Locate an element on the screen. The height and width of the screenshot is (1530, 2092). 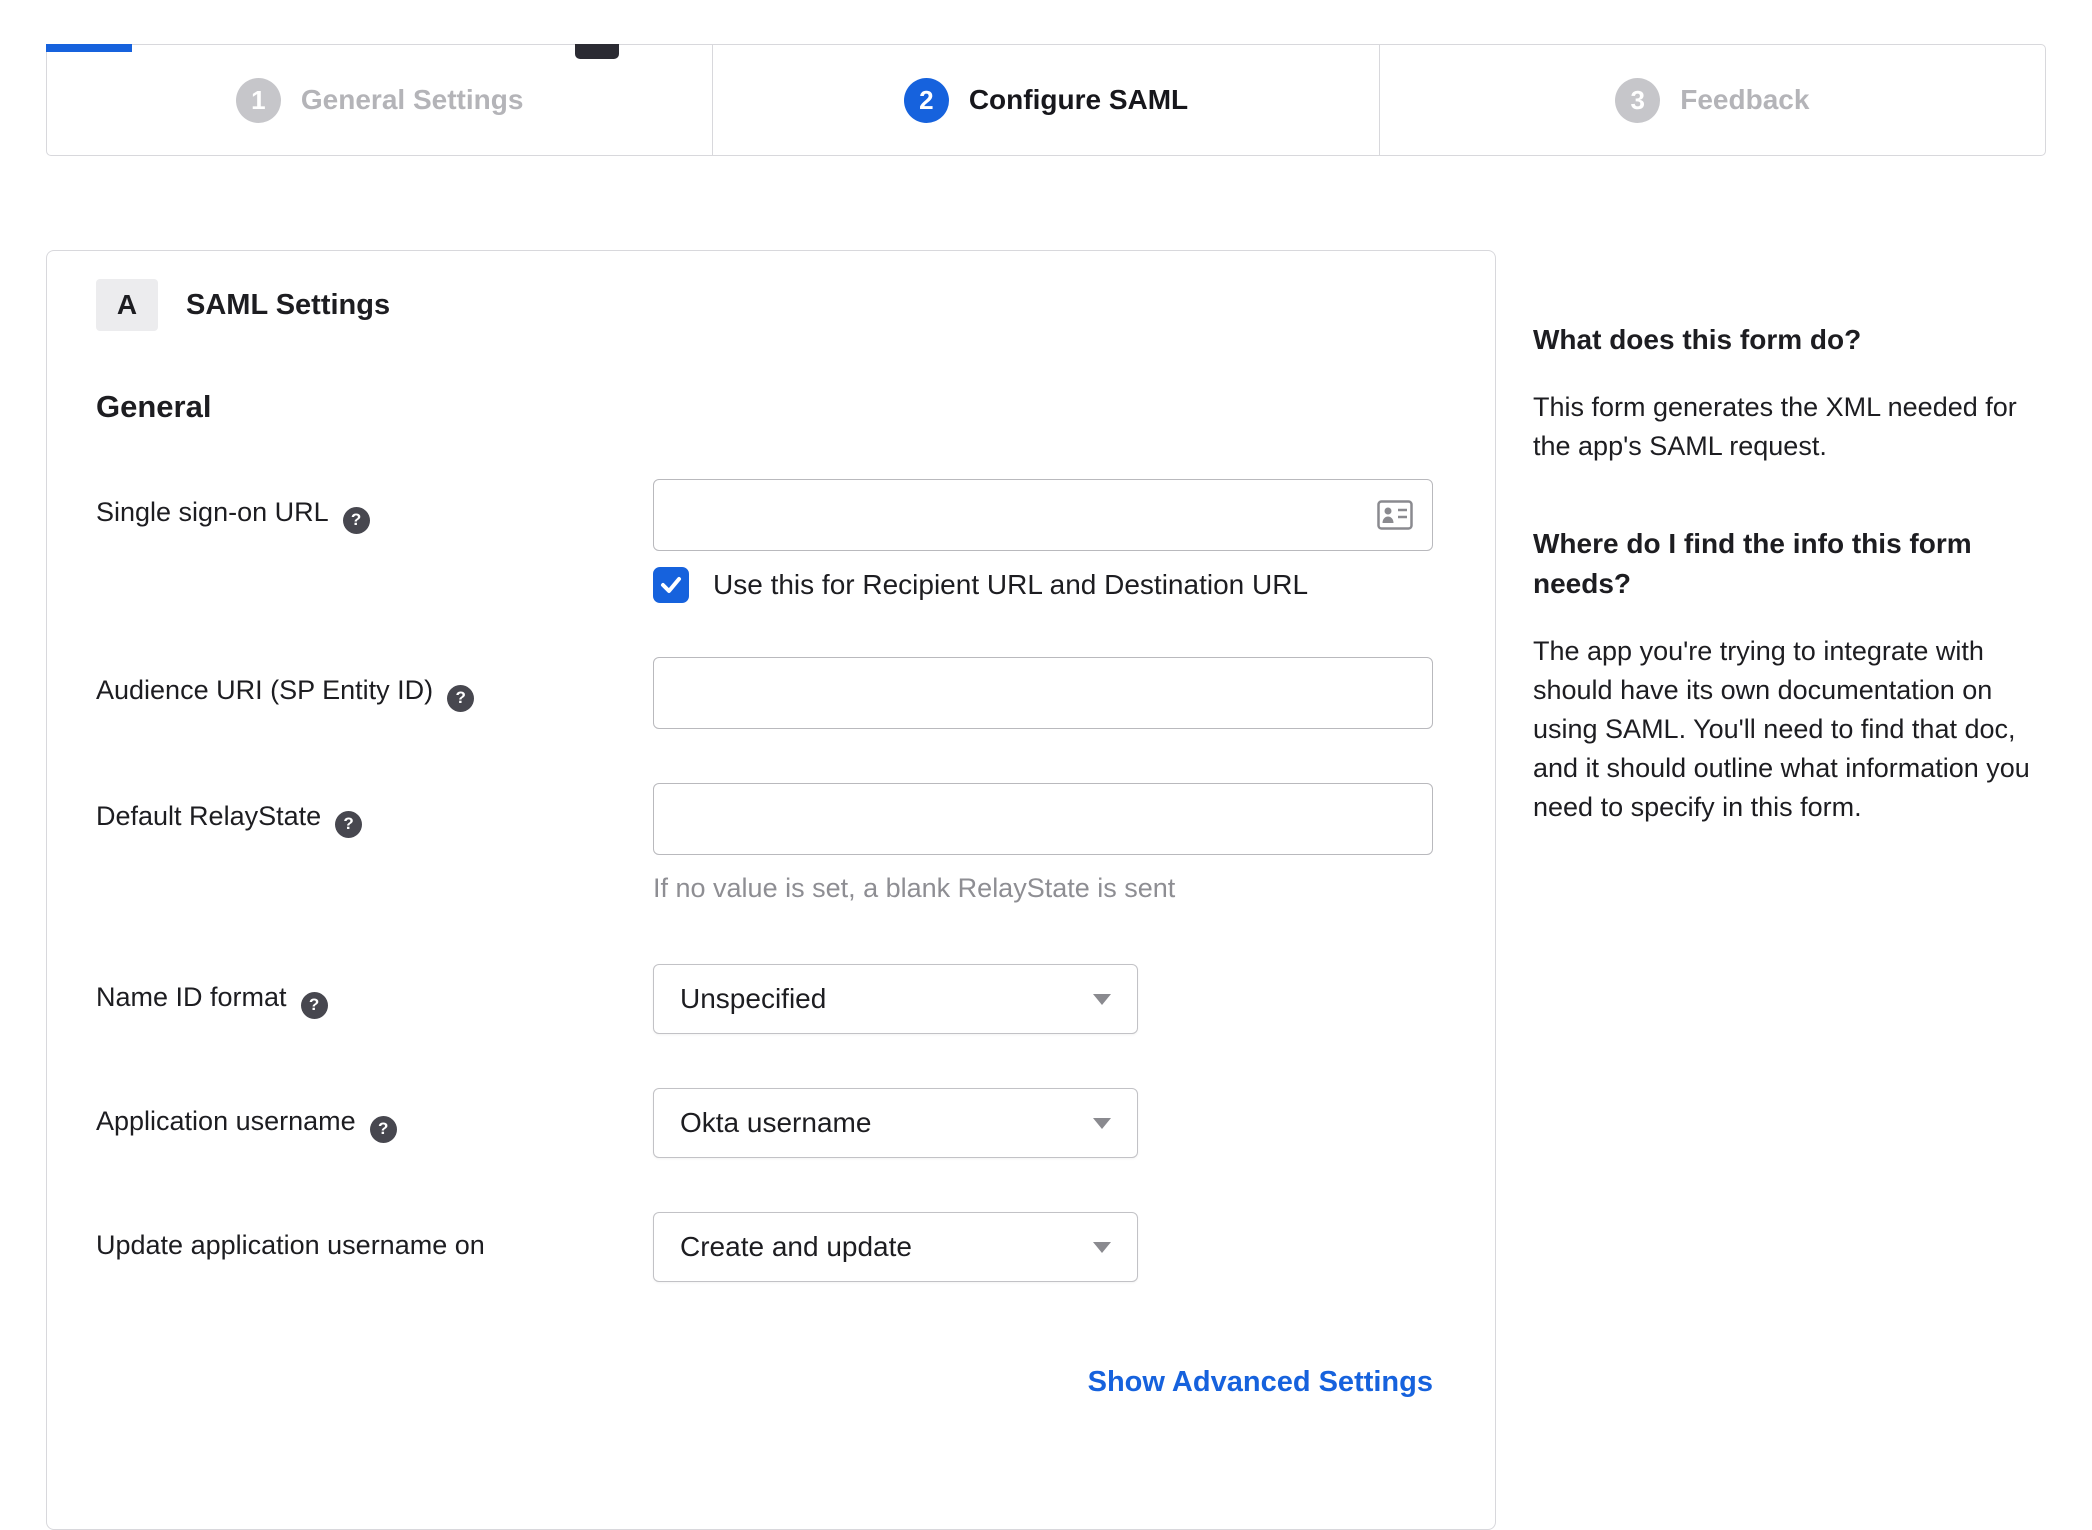
relay-state-label-cell: Default RelayState? is located at coordinates (374, 843).